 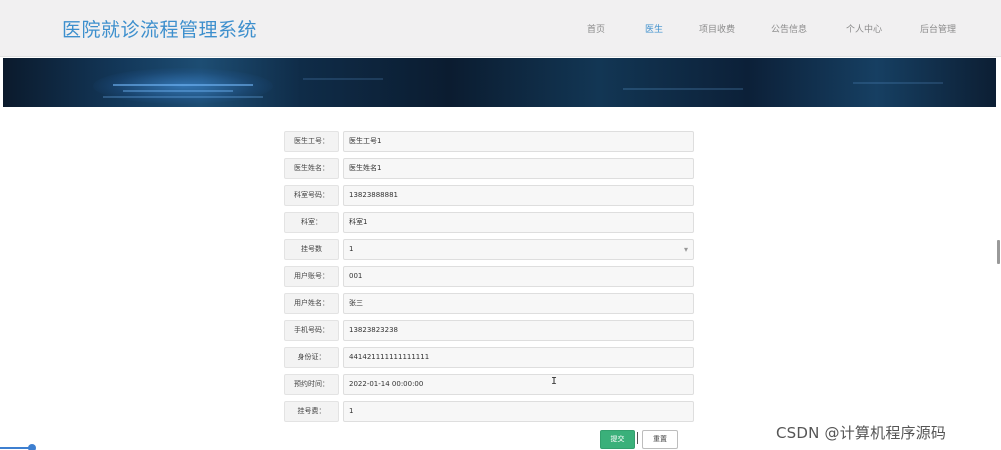 What do you see at coordinates (518, 303) in the screenshot?
I see `user-name-field: 张三` at bounding box center [518, 303].